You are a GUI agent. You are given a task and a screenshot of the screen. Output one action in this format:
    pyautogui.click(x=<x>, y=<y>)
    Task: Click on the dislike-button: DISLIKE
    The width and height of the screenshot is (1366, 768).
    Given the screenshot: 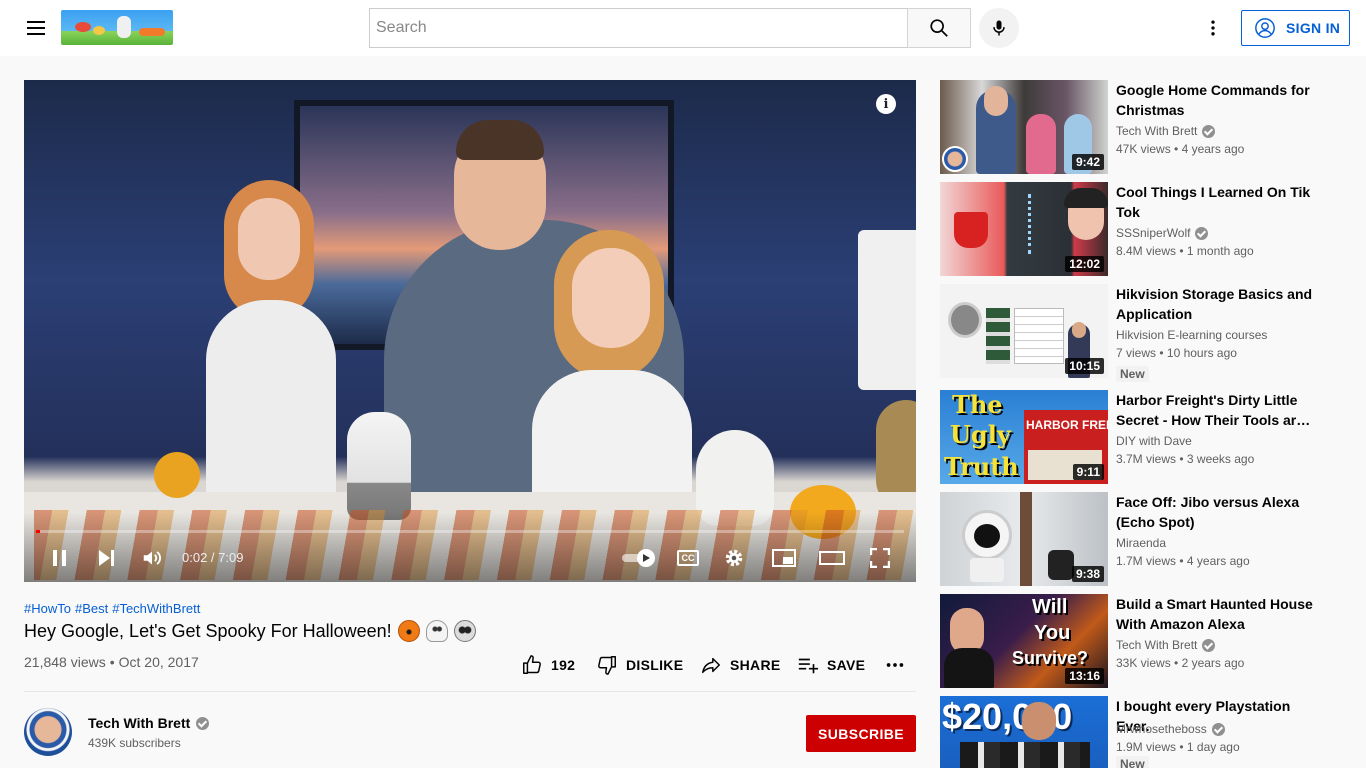 What is the action you would take?
    pyautogui.click(x=639, y=665)
    